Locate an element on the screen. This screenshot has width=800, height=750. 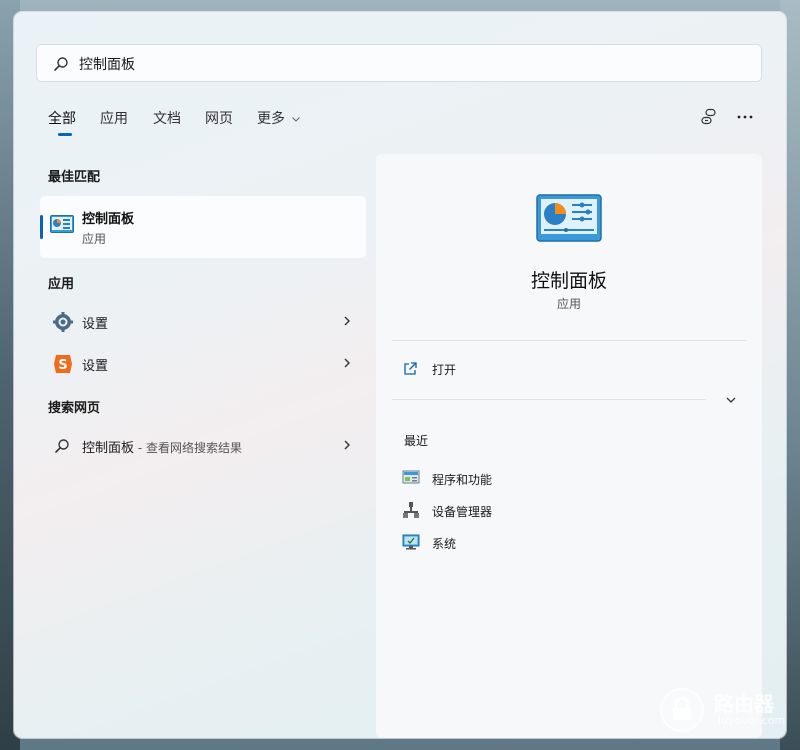
expand-chevron-icon is located at coordinates (731, 400).